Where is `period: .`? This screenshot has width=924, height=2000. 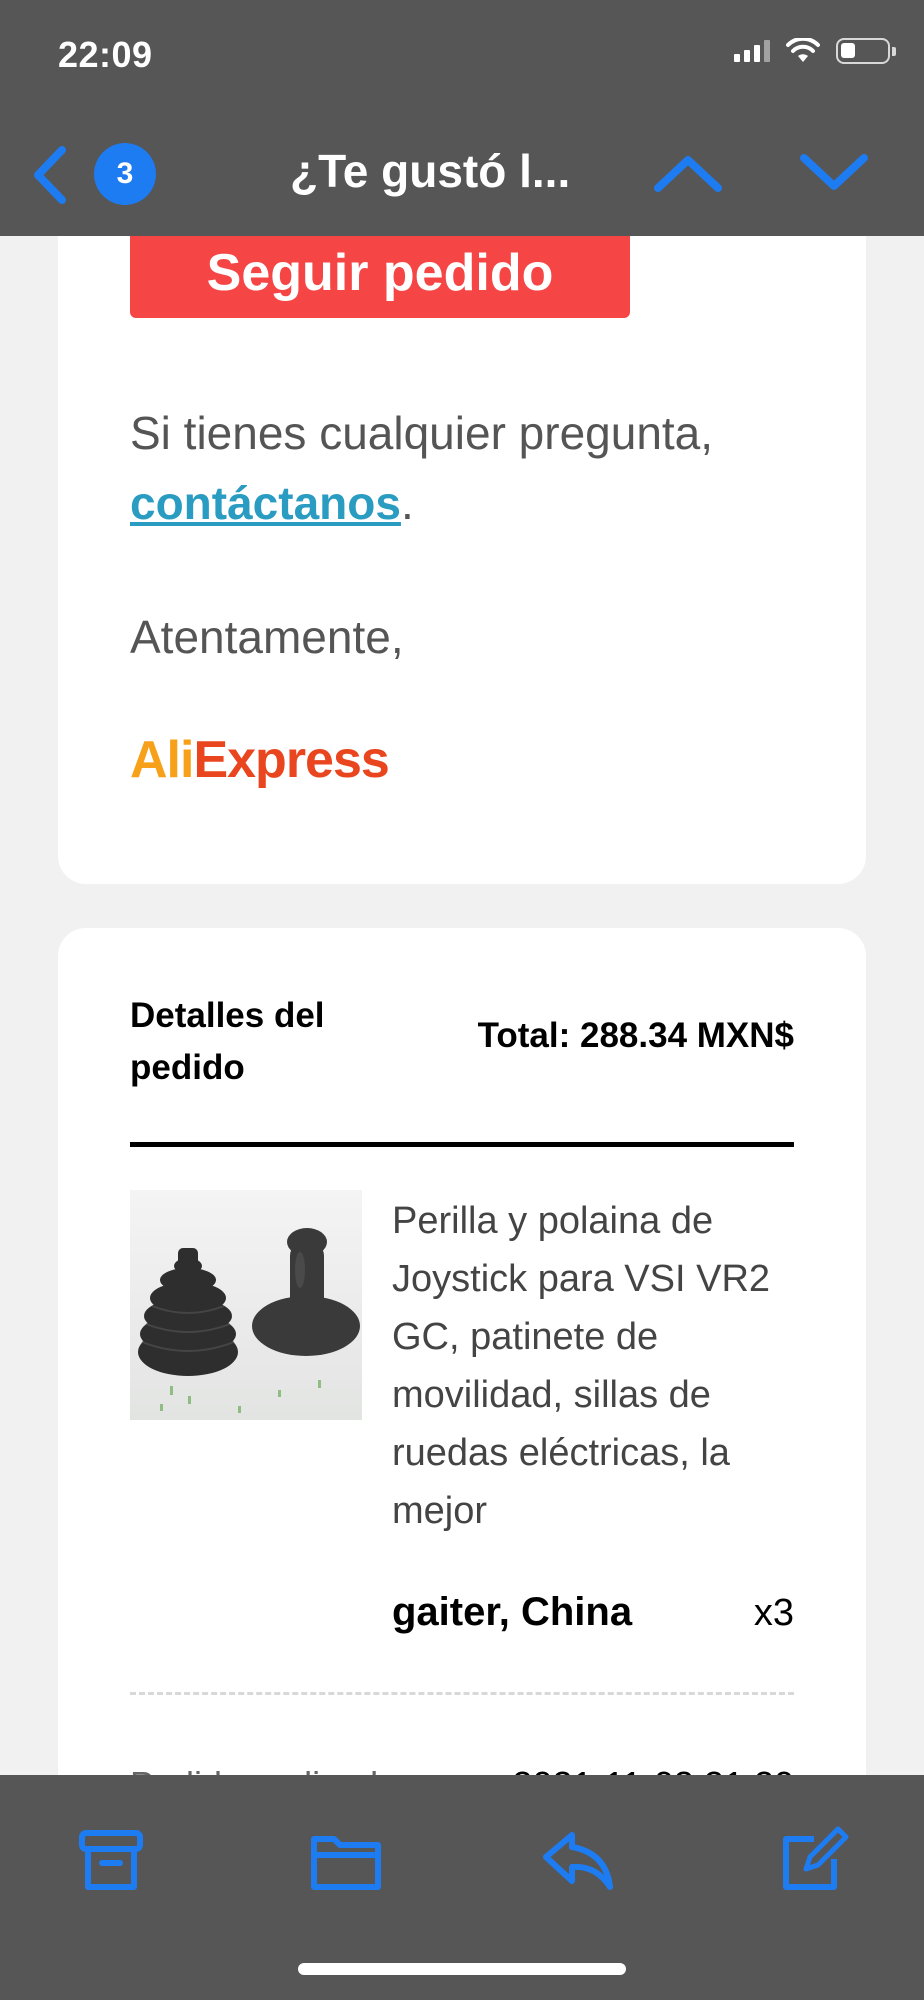 period: . is located at coordinates (407, 503).